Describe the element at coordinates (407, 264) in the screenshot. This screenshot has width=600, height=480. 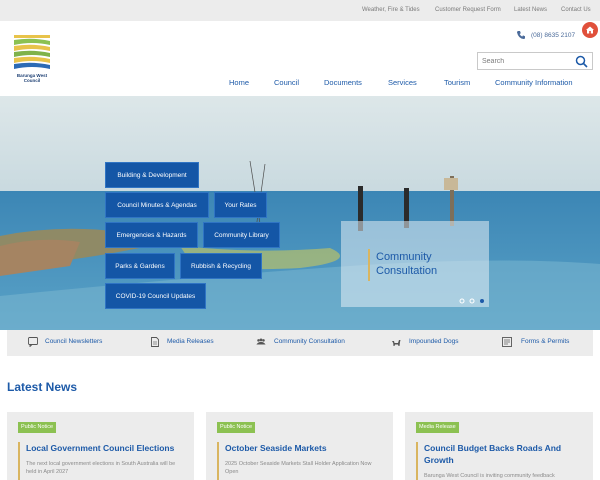
I see `feature-slide-title: Community Consultation` at that location.